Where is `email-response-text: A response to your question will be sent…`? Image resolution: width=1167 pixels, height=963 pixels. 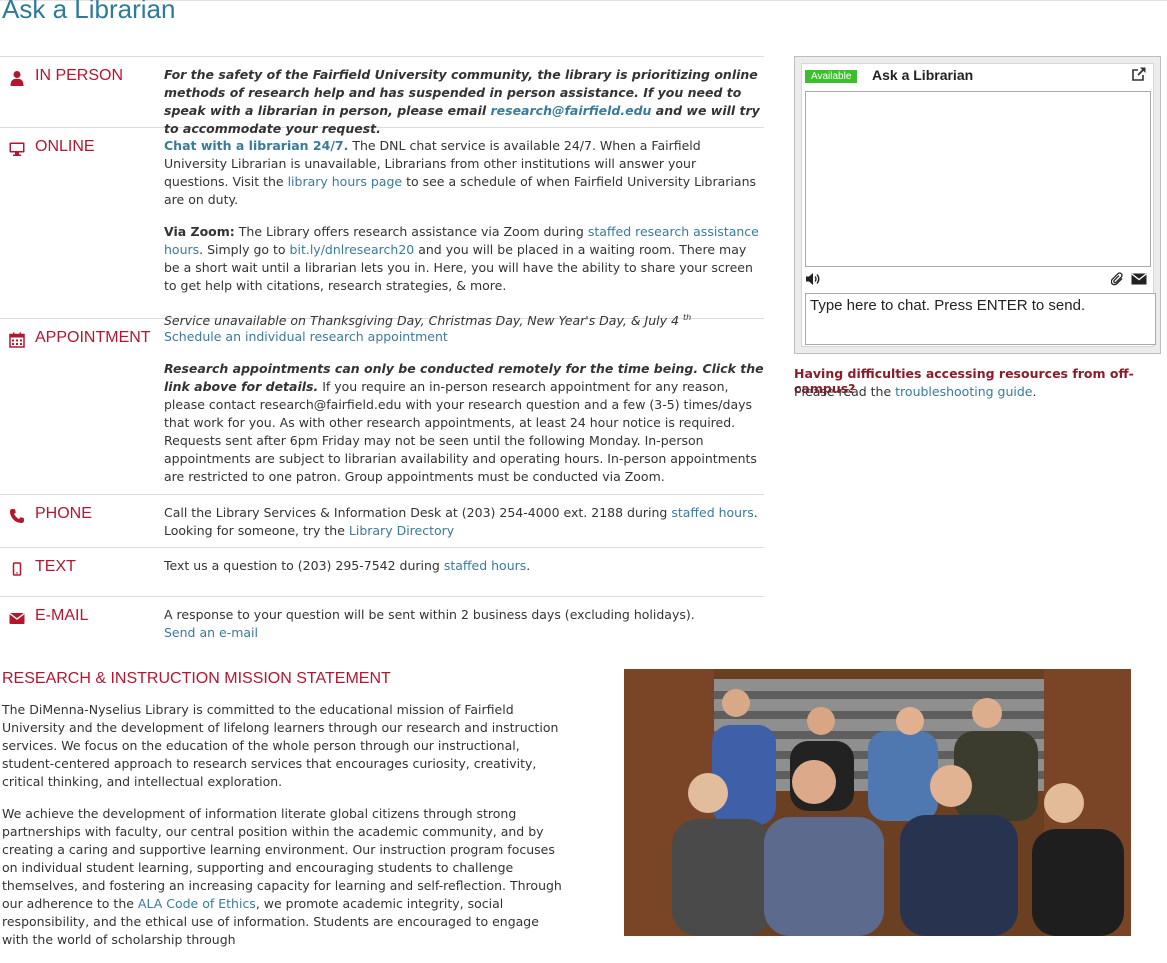
email-response-text: A response to your question will be sent… is located at coordinates (429, 614).